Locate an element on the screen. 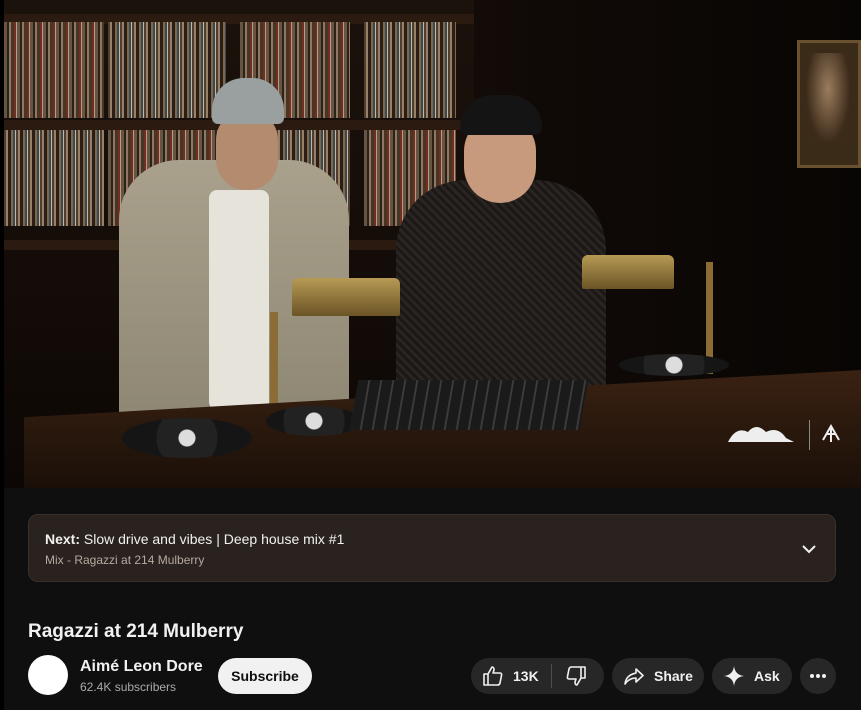  dislike-button is located at coordinates (576, 676).